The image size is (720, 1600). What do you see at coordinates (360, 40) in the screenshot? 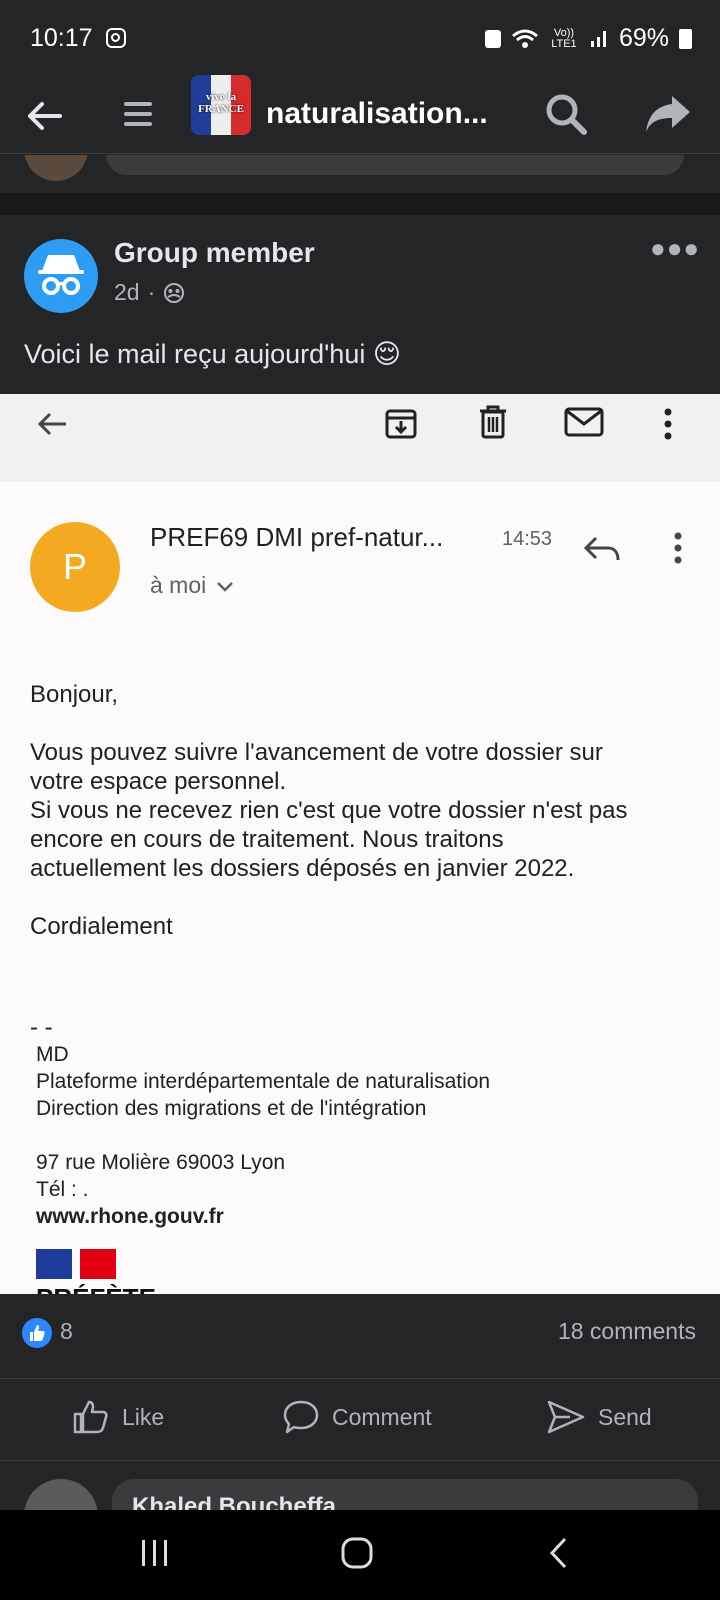
I see `status-bar: 10:17 Vo)) LTE1 69%` at bounding box center [360, 40].